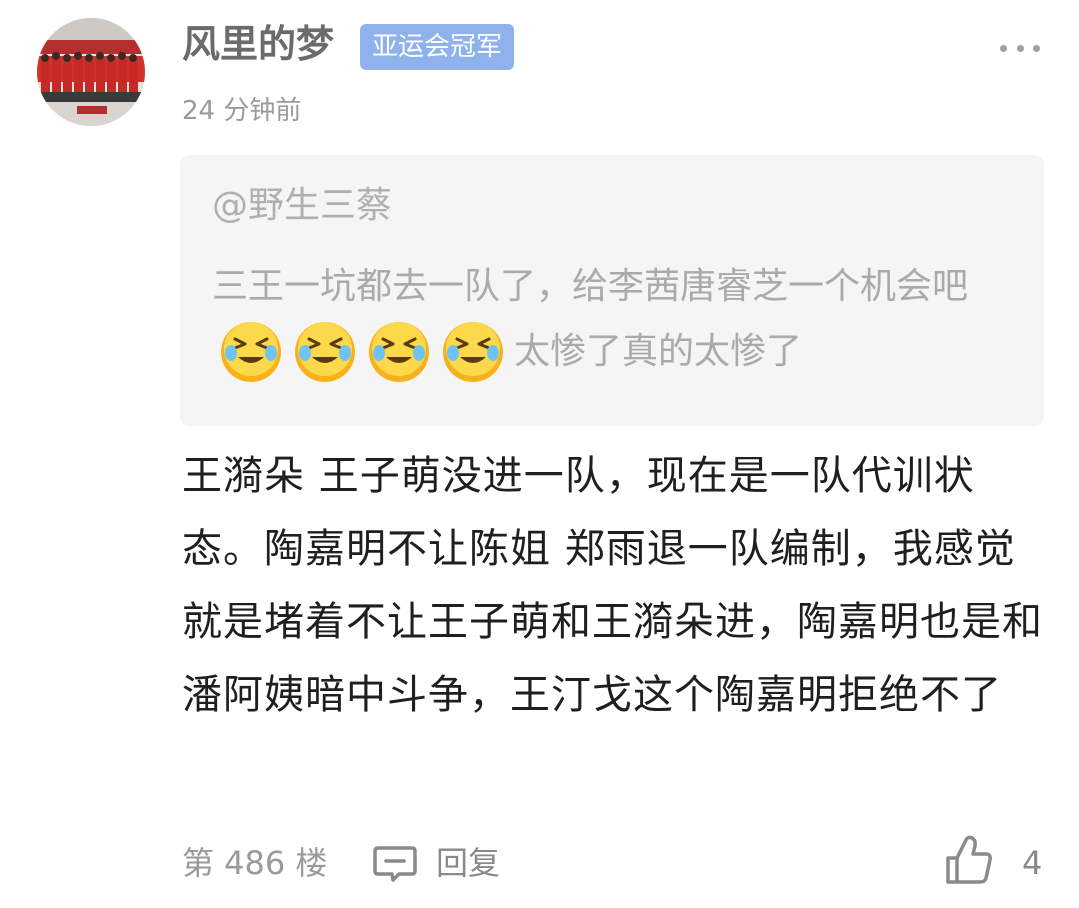 This screenshot has width=1079, height=908. Describe the element at coordinates (302, 206) in the screenshot. I see `quoted-author: @野生三蔡` at that location.